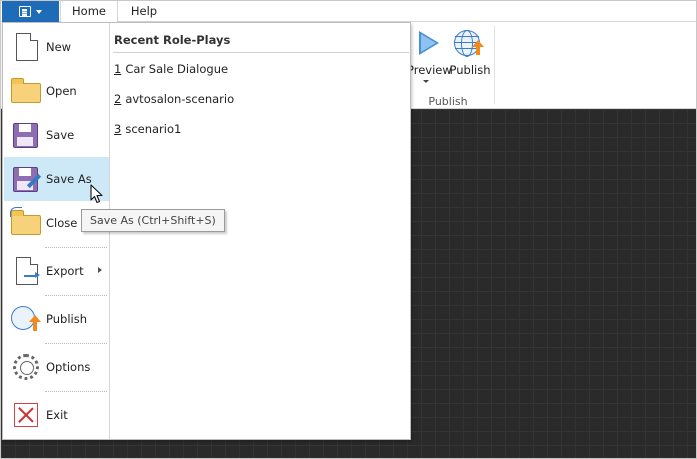 The image size is (697, 459). What do you see at coordinates (66, 319) in the screenshot?
I see `menu-item-label: Publish` at bounding box center [66, 319].